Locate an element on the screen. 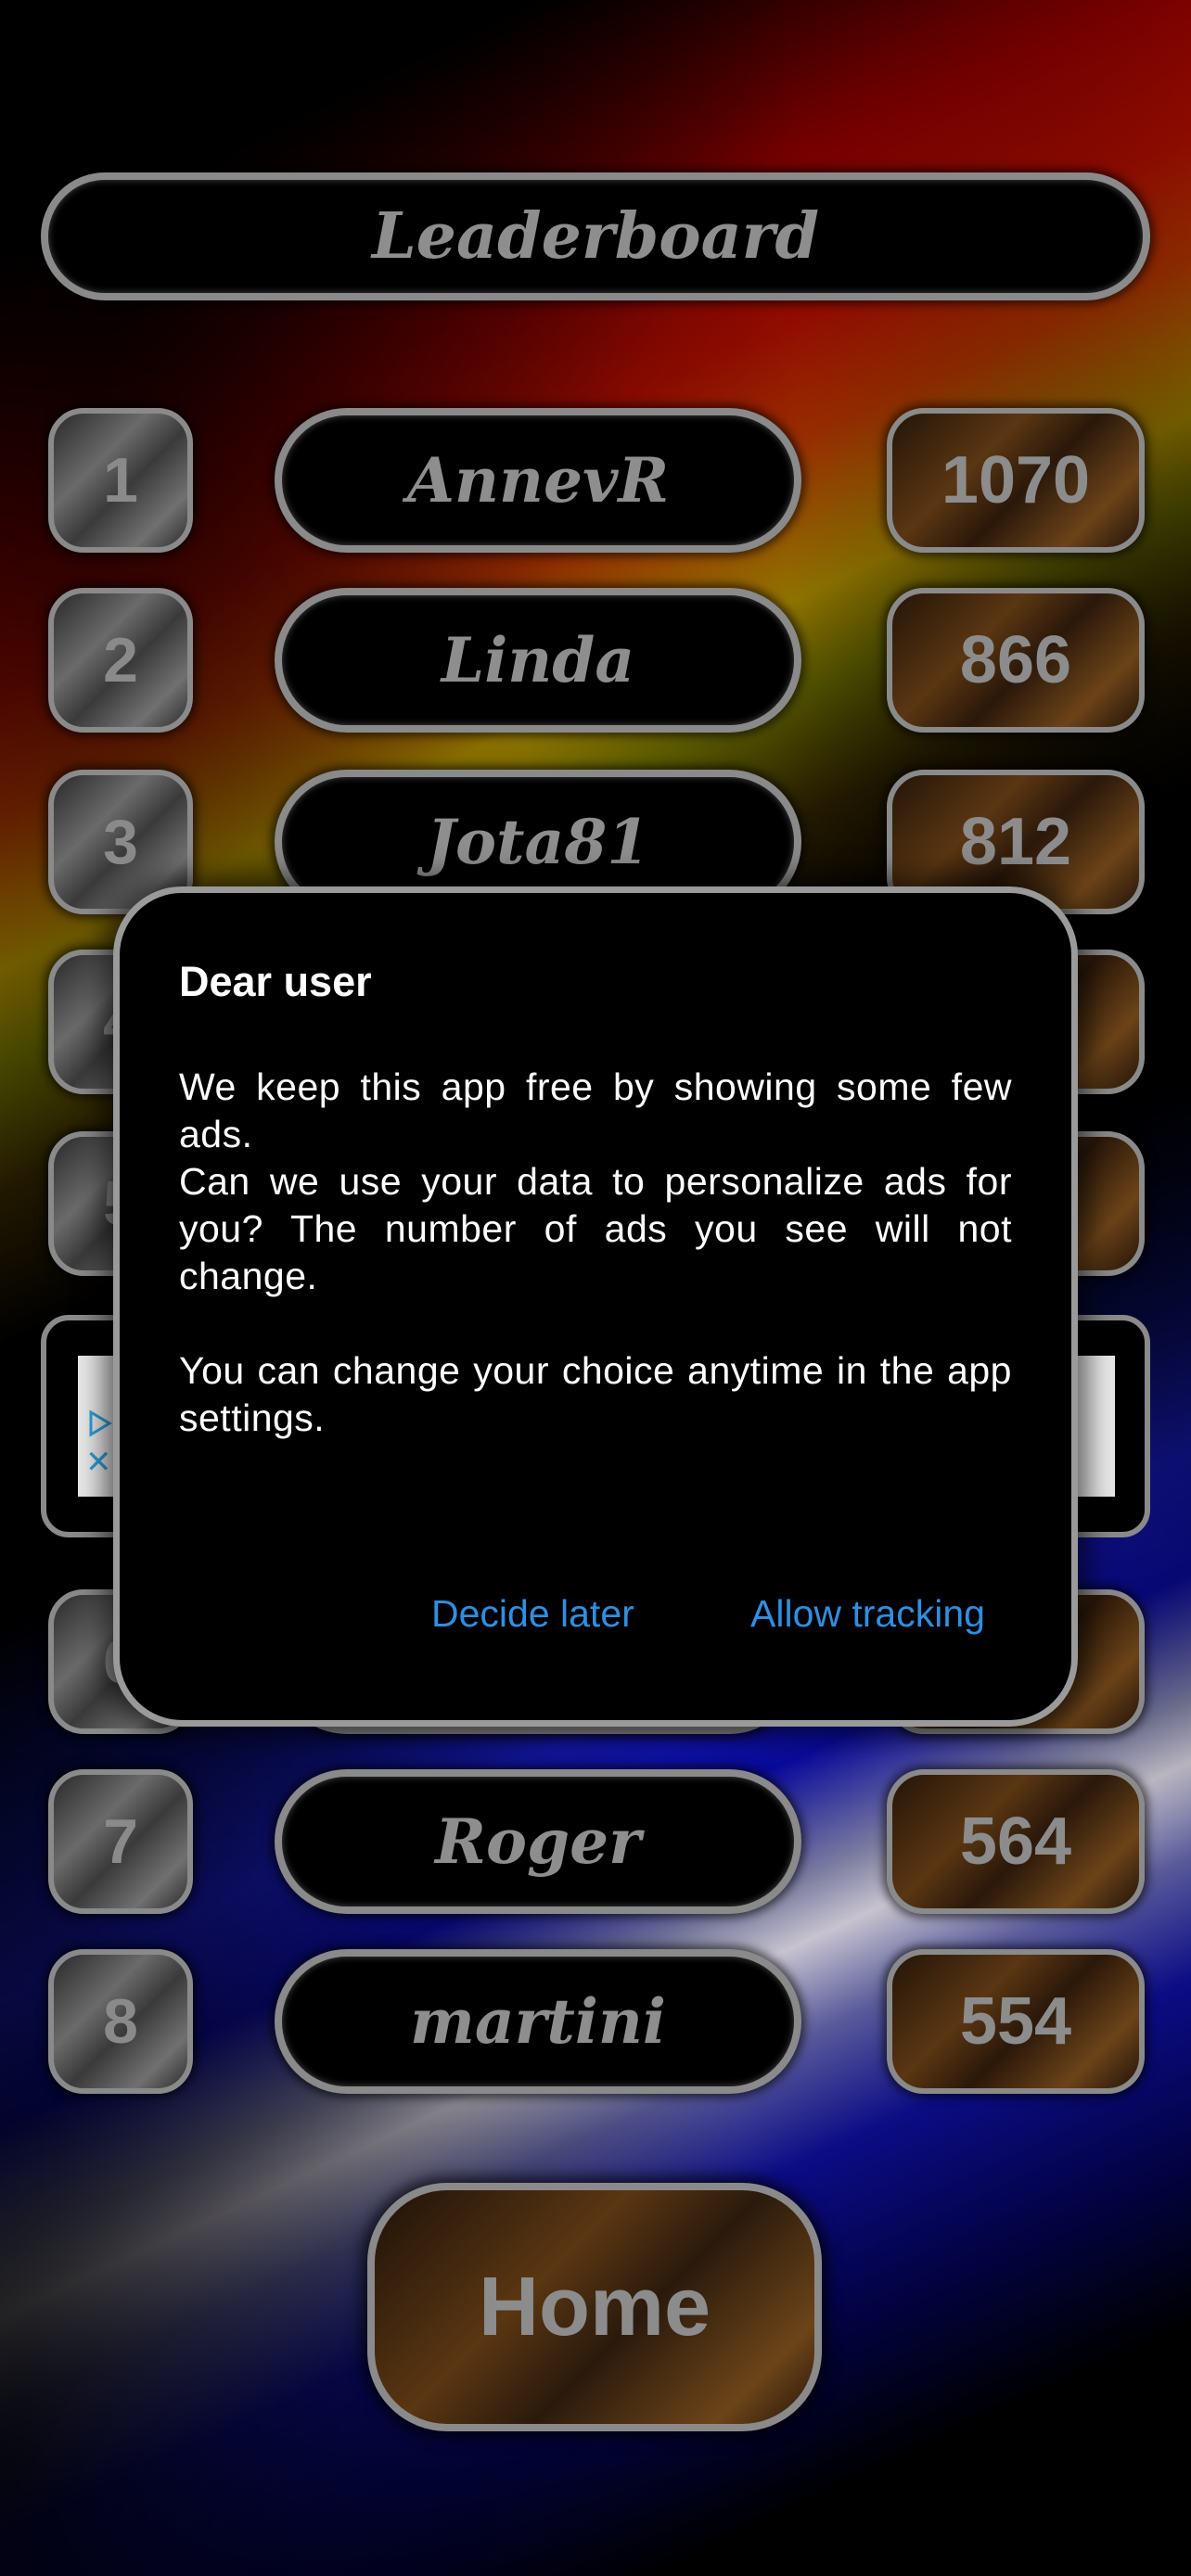 Image resolution: width=1191 pixels, height=2576 pixels. allow-tracking-button: Allow tracking is located at coordinates (868, 1614).